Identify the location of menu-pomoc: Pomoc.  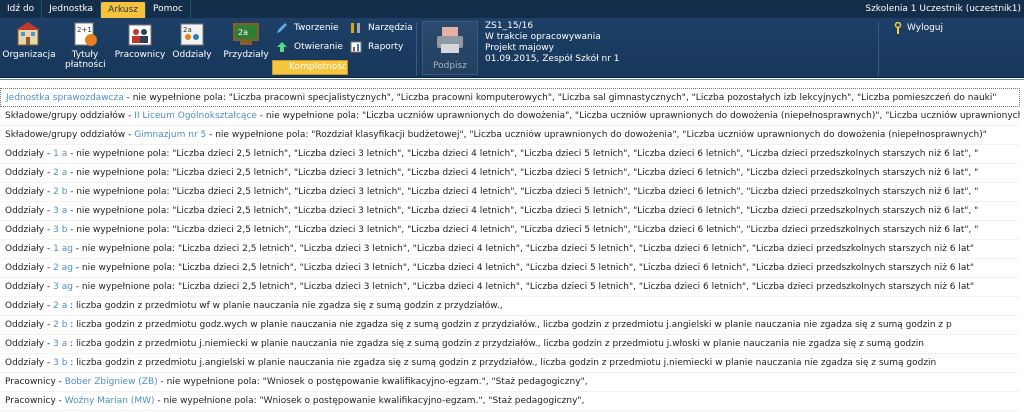
(168, 9).